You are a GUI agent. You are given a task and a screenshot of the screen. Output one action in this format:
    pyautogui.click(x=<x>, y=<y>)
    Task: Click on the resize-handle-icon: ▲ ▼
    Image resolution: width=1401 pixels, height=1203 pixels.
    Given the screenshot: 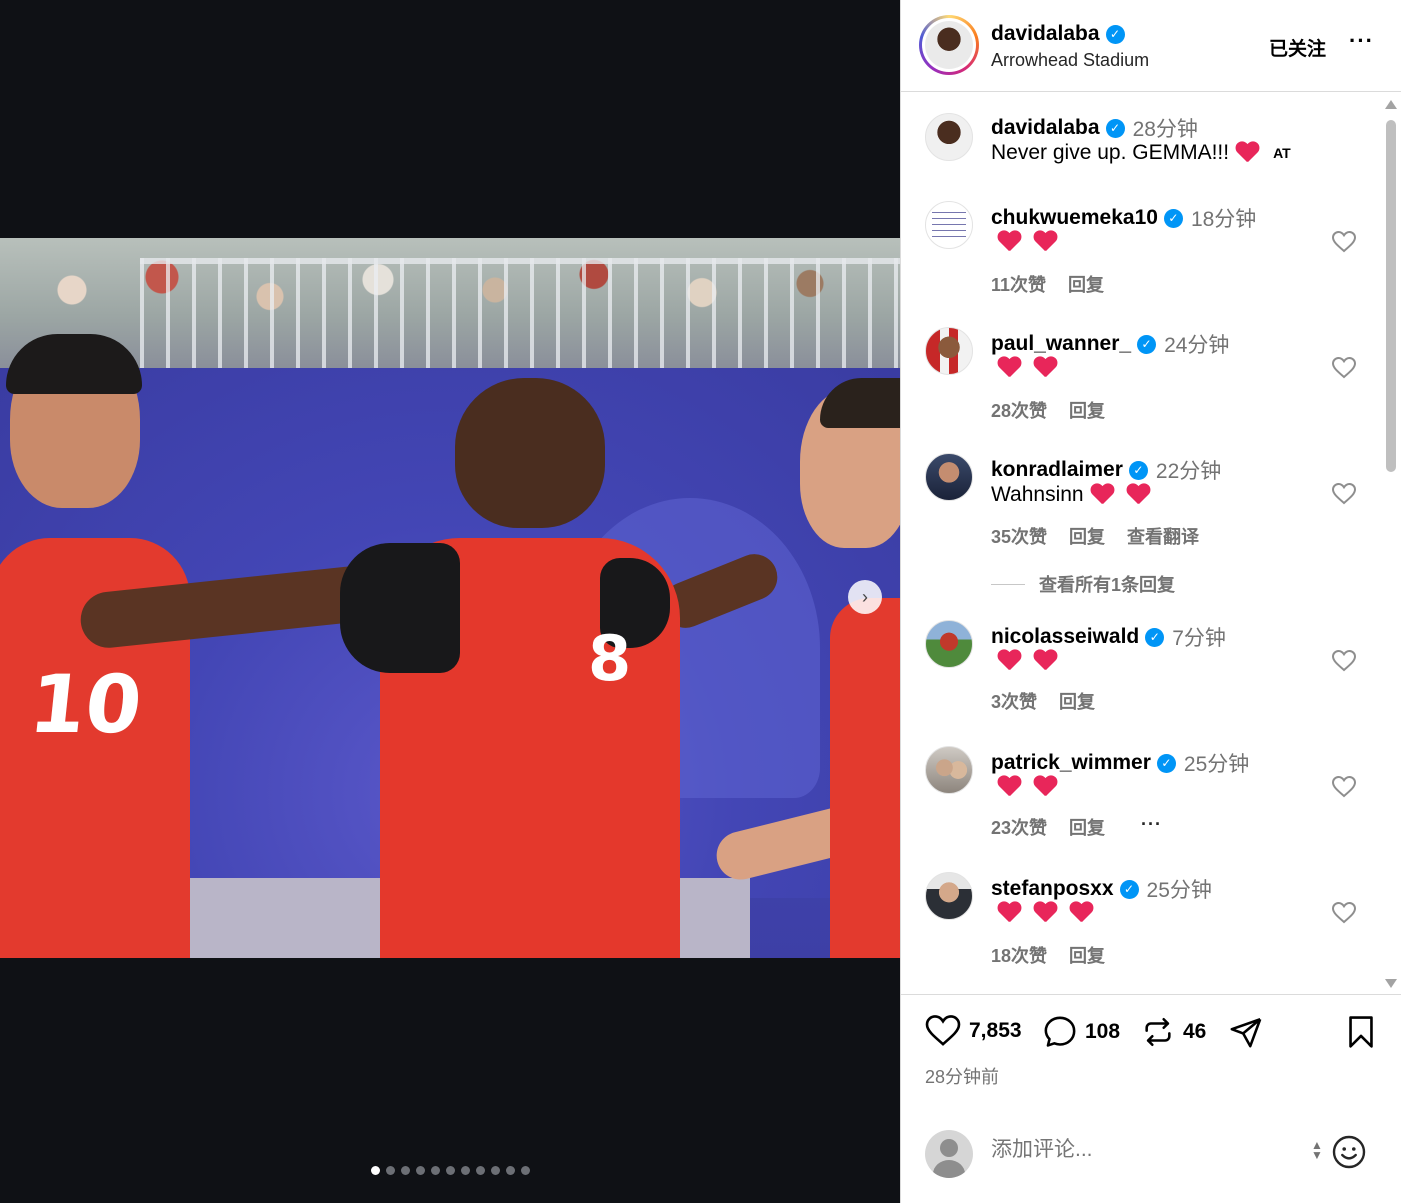 What is the action you would take?
    pyautogui.click(x=1317, y=1150)
    